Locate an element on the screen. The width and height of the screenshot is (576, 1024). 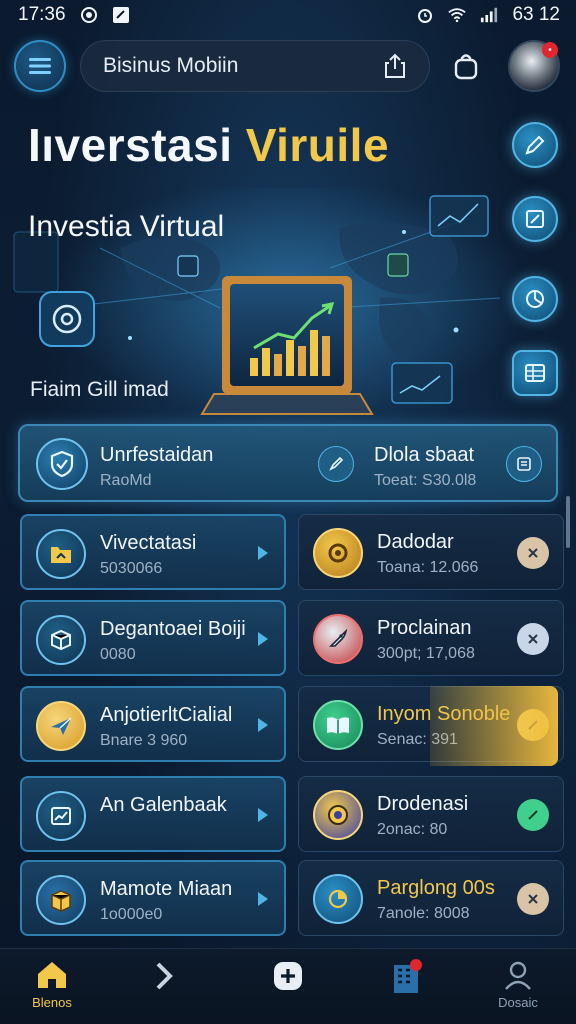
table-button is located at coordinates (535, 373).